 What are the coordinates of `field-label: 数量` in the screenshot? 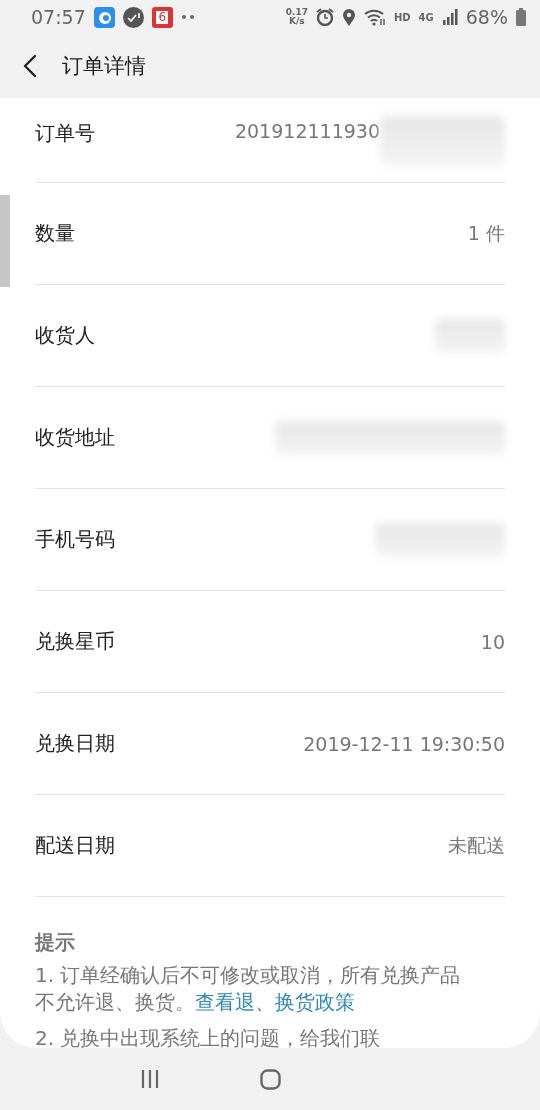 It's located at (55, 233).